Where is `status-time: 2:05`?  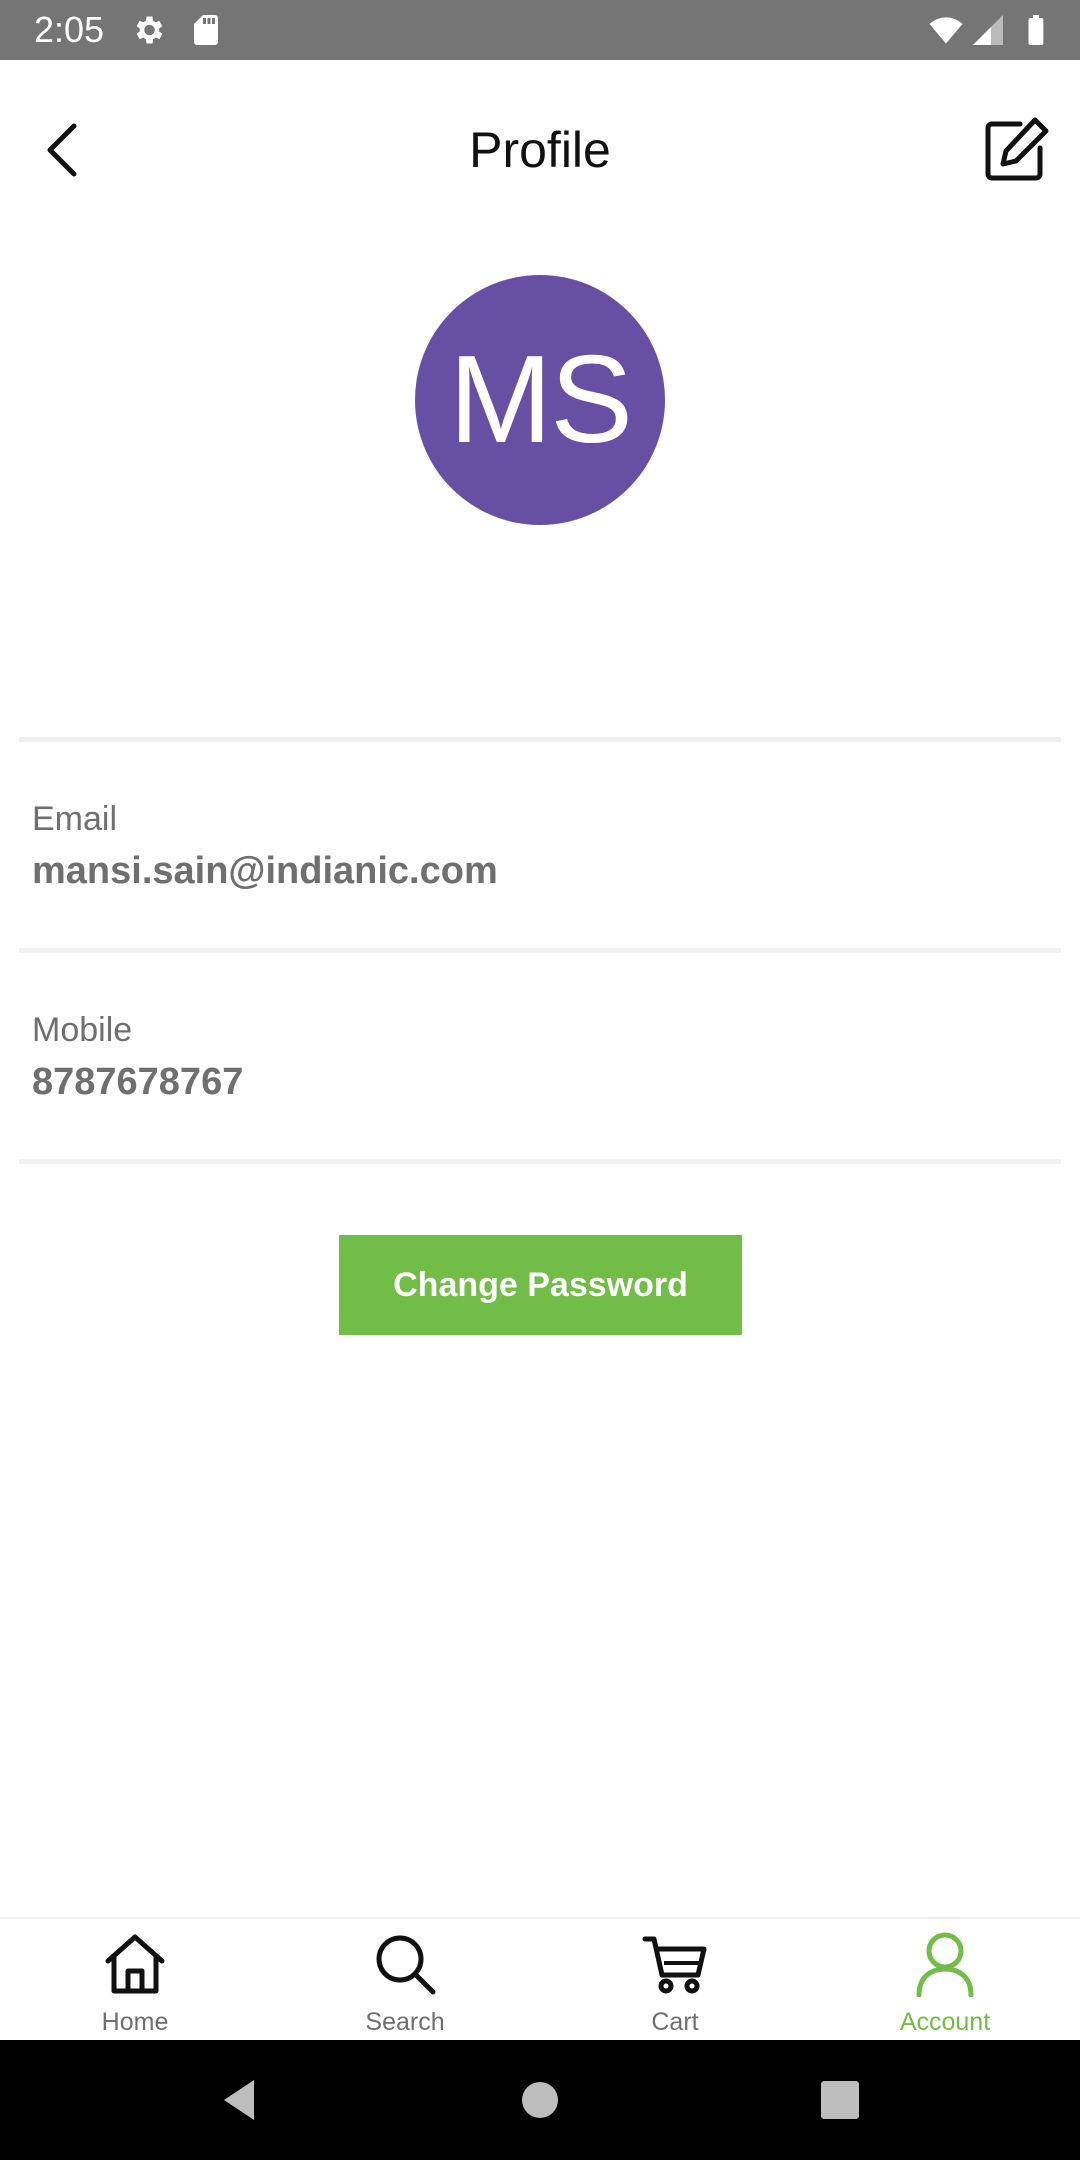
status-time: 2:05 is located at coordinates (69, 29).